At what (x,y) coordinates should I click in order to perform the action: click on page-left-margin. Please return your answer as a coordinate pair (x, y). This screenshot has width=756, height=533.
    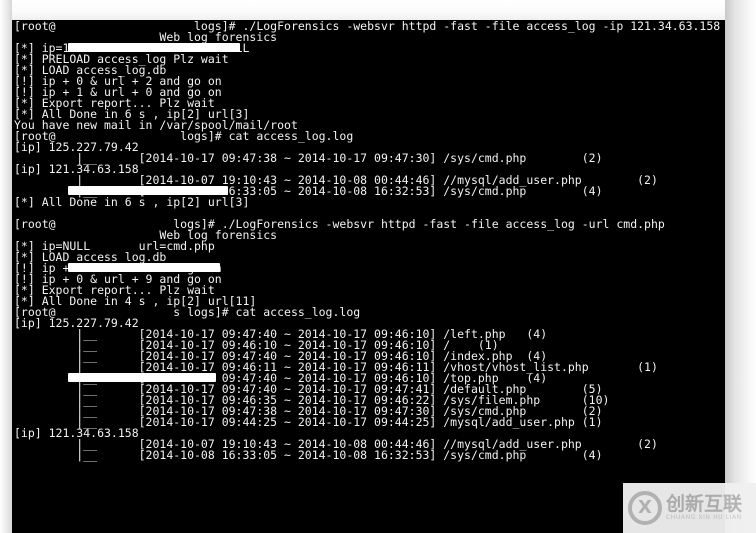
    Looking at the image, I should click on (6, 266).